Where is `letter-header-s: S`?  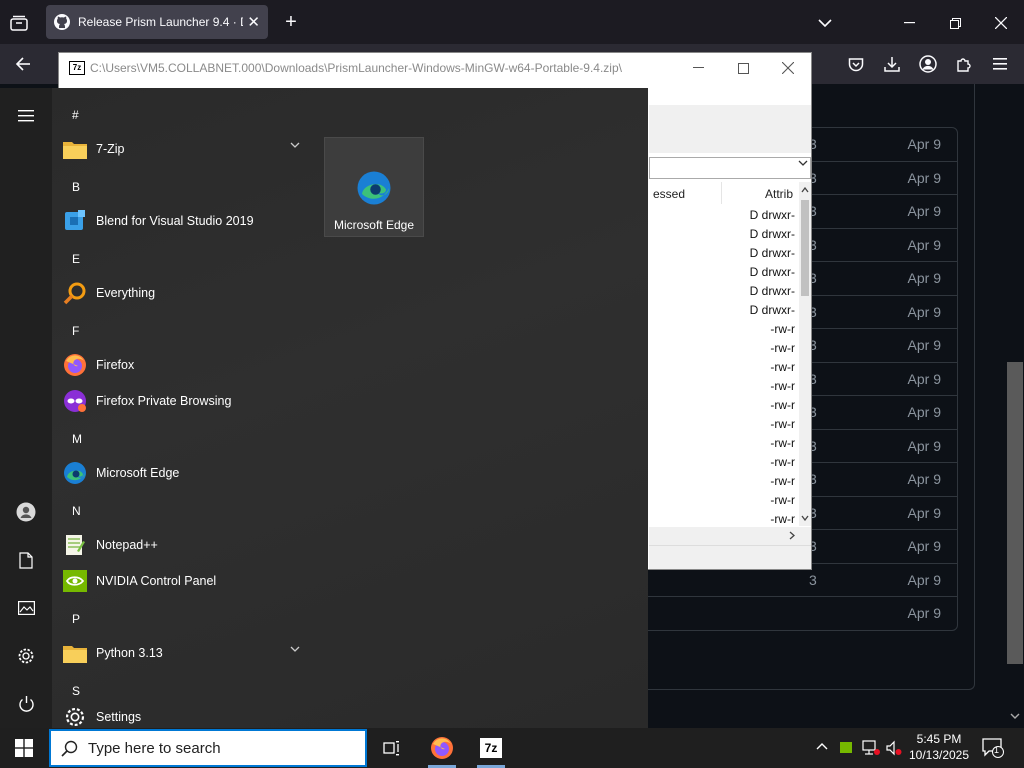 letter-header-s: S is located at coordinates (76, 691).